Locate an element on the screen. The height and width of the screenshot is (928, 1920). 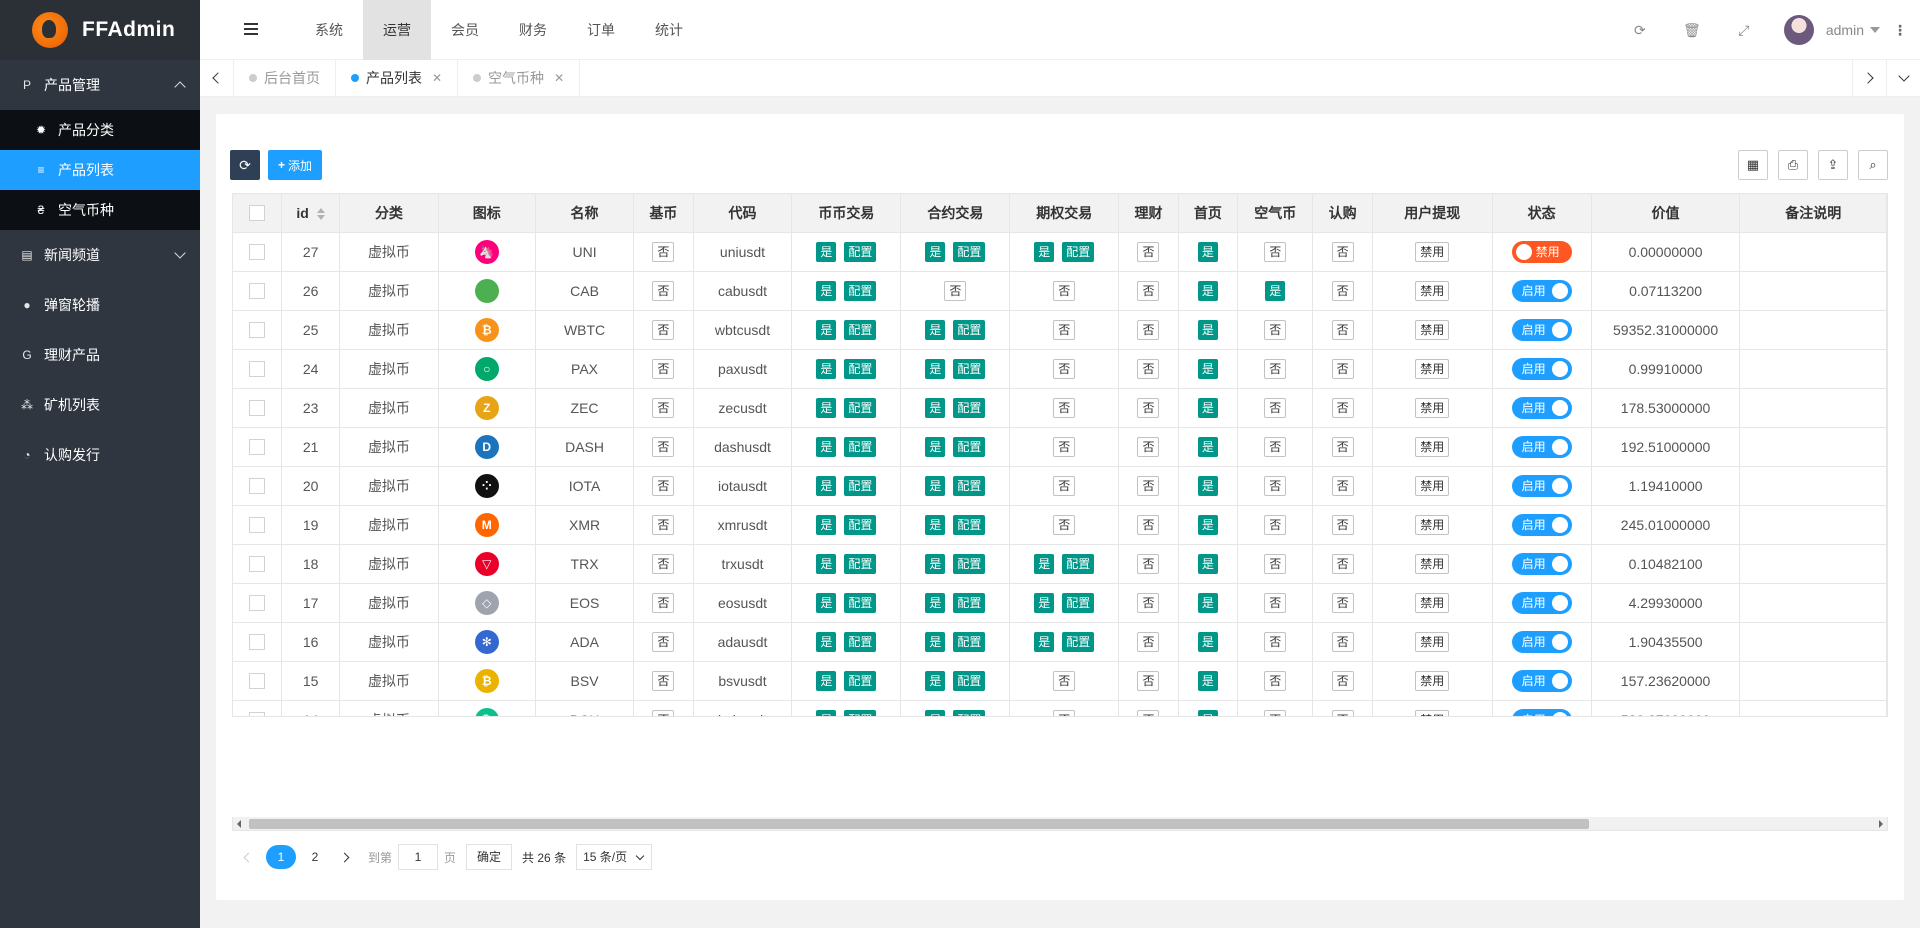
sidebar-item-3: G 理财产品 is located at coordinates (100, 355).